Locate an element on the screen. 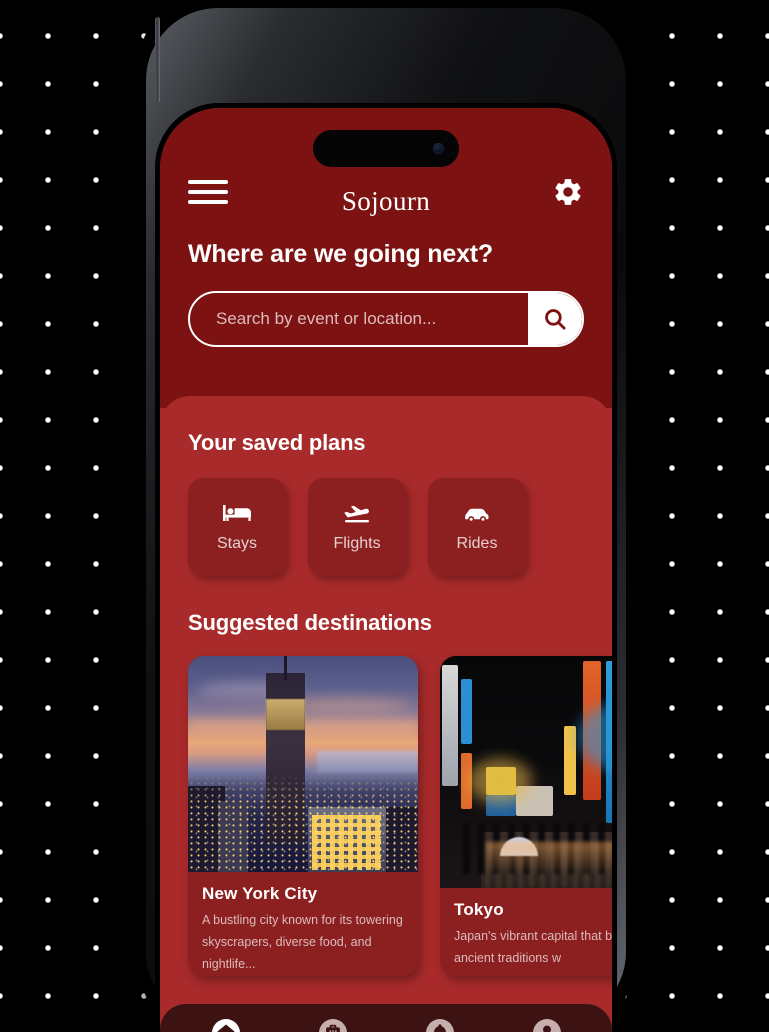 The height and width of the screenshot is (1032, 769). saved-plans-list: Stays Flights Rides is located at coordinates (386, 527).